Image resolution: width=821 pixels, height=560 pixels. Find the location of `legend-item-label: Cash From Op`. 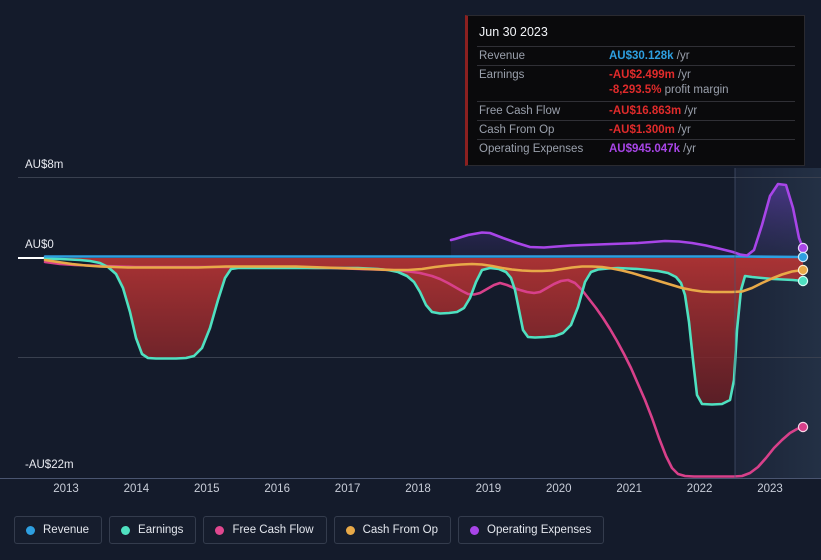

legend-item-label: Cash From Op is located at coordinates (400, 530).